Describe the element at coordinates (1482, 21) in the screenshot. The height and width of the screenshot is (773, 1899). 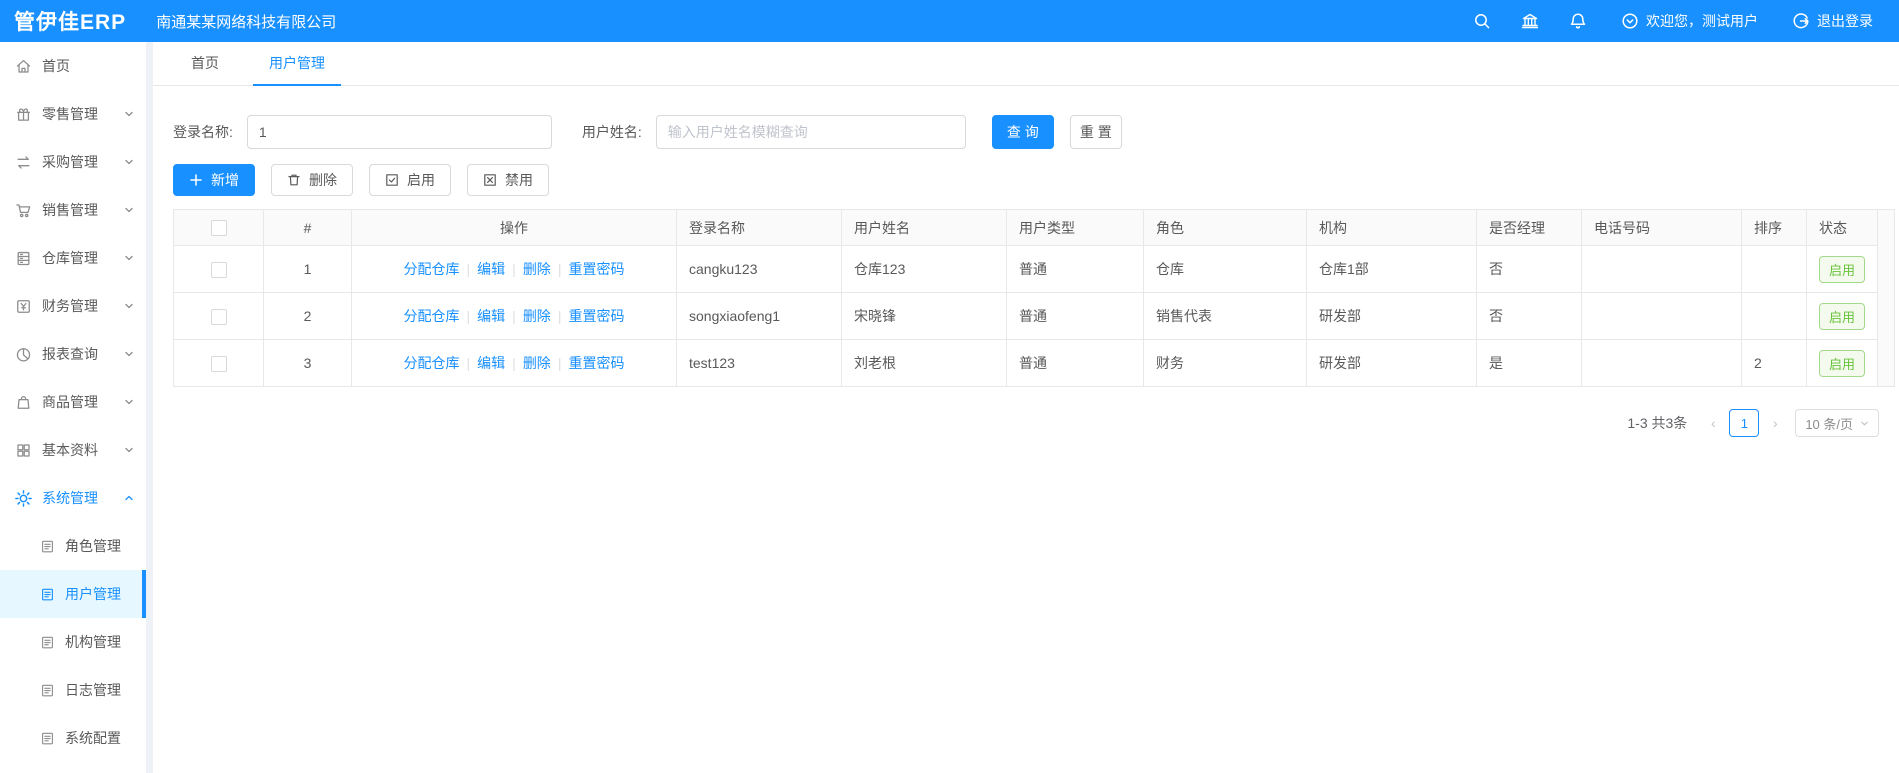
I see `search-icon` at that location.